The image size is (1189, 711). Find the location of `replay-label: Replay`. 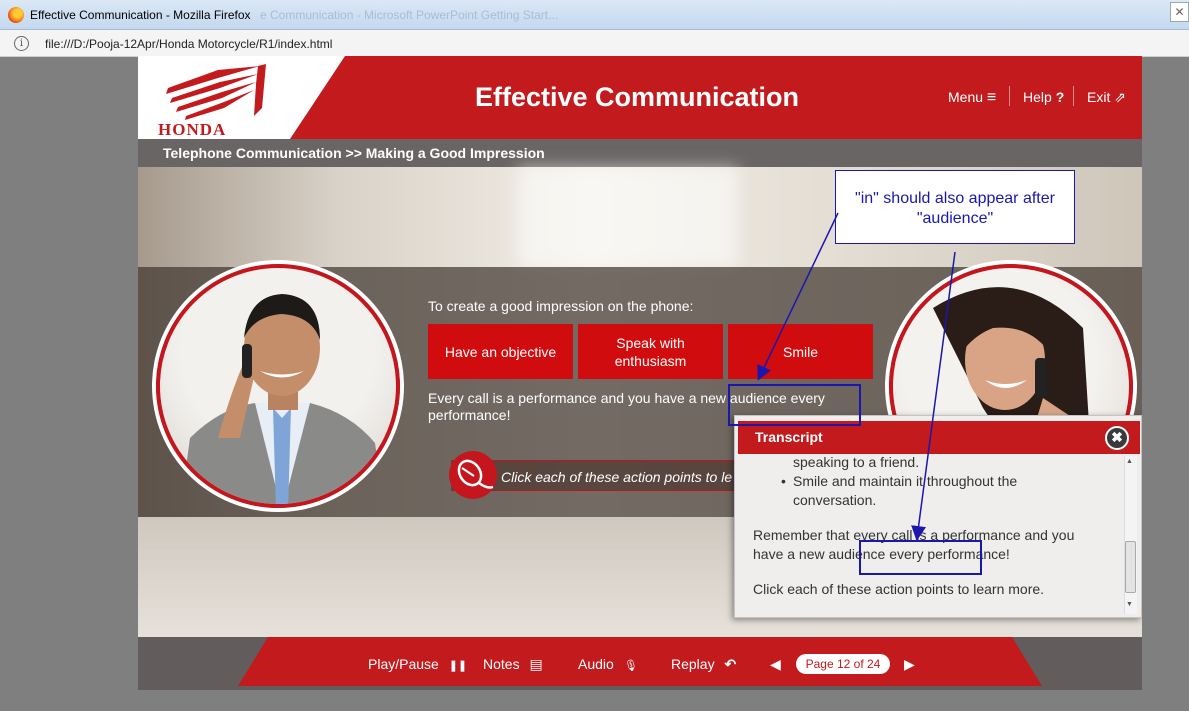

replay-label: Replay is located at coordinates (693, 664).